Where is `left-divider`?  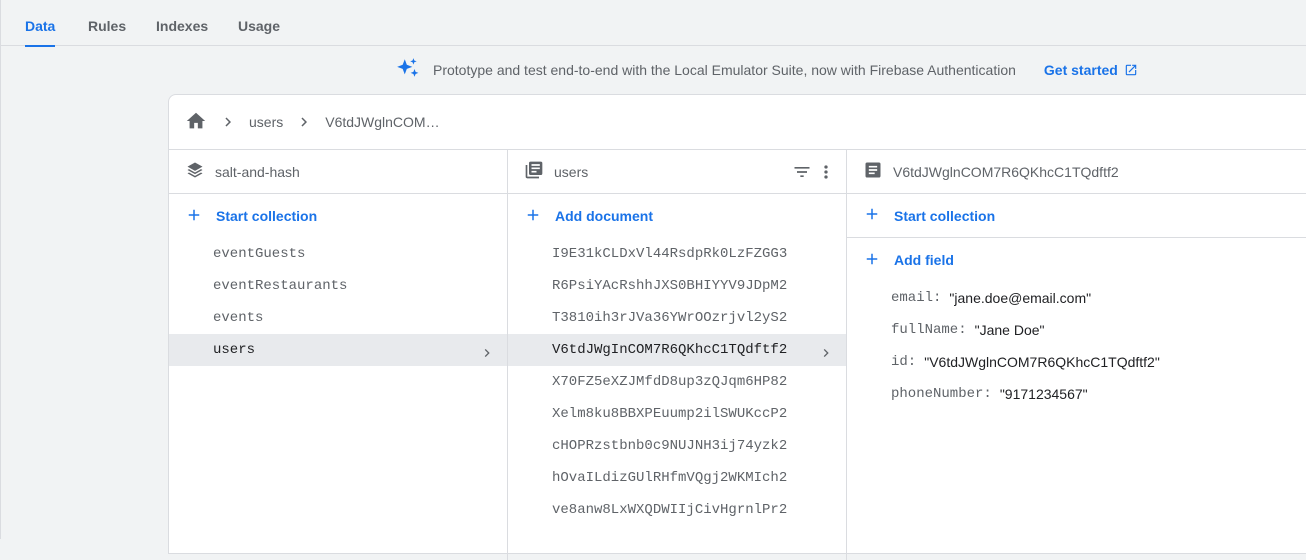 left-divider is located at coordinates (0, 269).